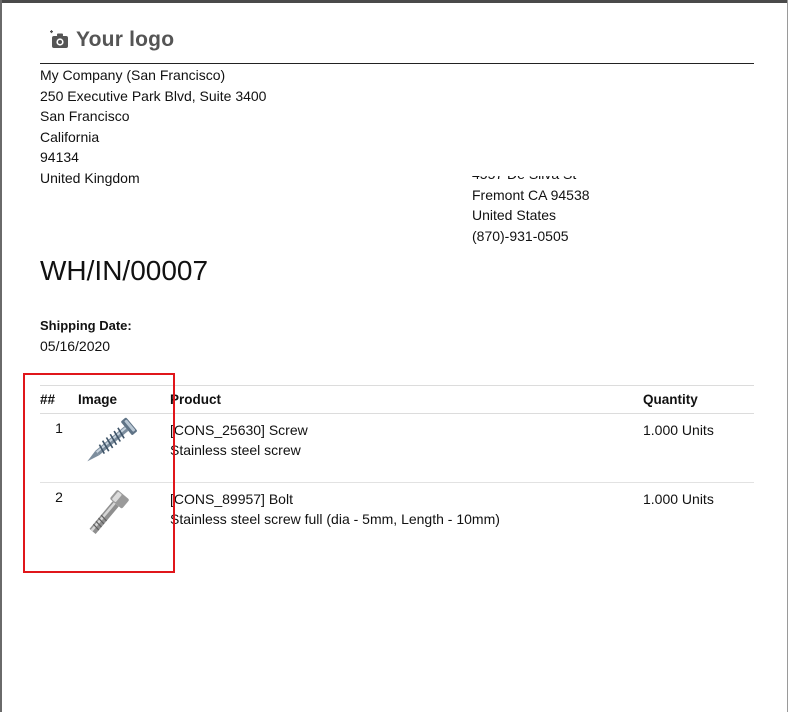 The height and width of the screenshot is (712, 788). I want to click on partner-country: United States, so click(514, 215).